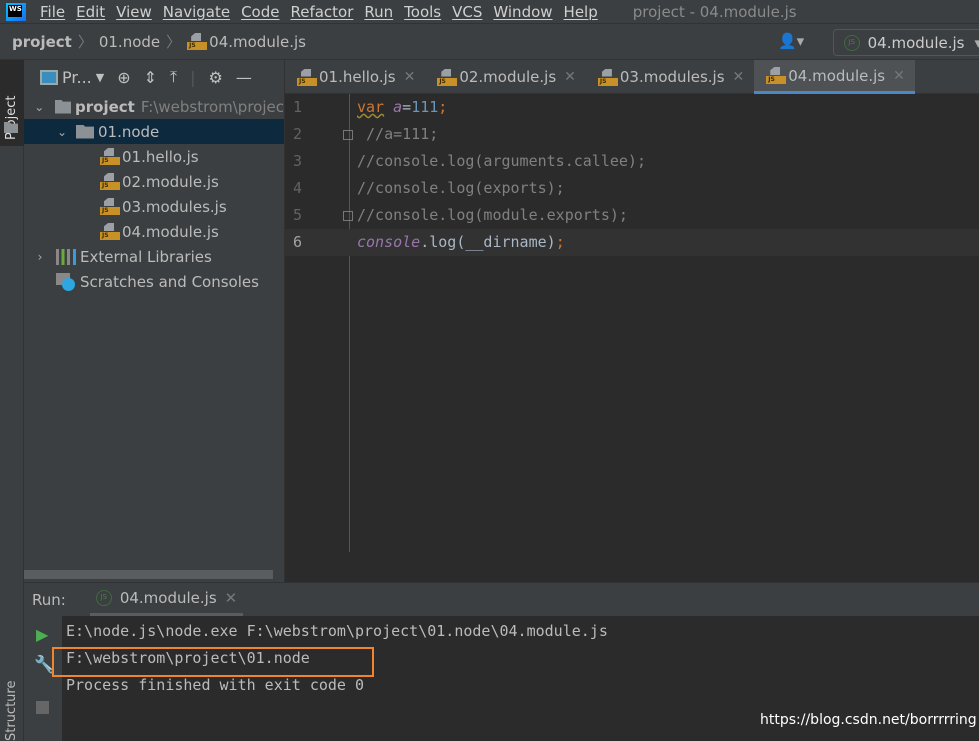 Image resolution: width=979 pixels, height=741 pixels. Describe the element at coordinates (49, 77) in the screenshot. I see `panel-icon` at that location.